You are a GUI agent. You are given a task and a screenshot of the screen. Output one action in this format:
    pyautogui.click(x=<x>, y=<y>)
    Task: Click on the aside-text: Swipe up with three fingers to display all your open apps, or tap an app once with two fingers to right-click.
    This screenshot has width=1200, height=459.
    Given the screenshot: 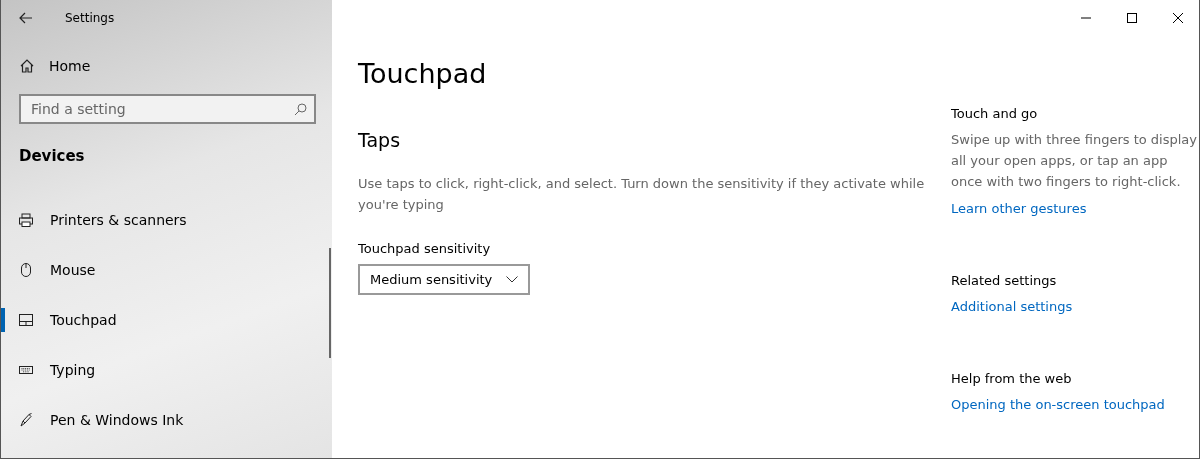 What is the action you would take?
    pyautogui.click(x=1074, y=161)
    